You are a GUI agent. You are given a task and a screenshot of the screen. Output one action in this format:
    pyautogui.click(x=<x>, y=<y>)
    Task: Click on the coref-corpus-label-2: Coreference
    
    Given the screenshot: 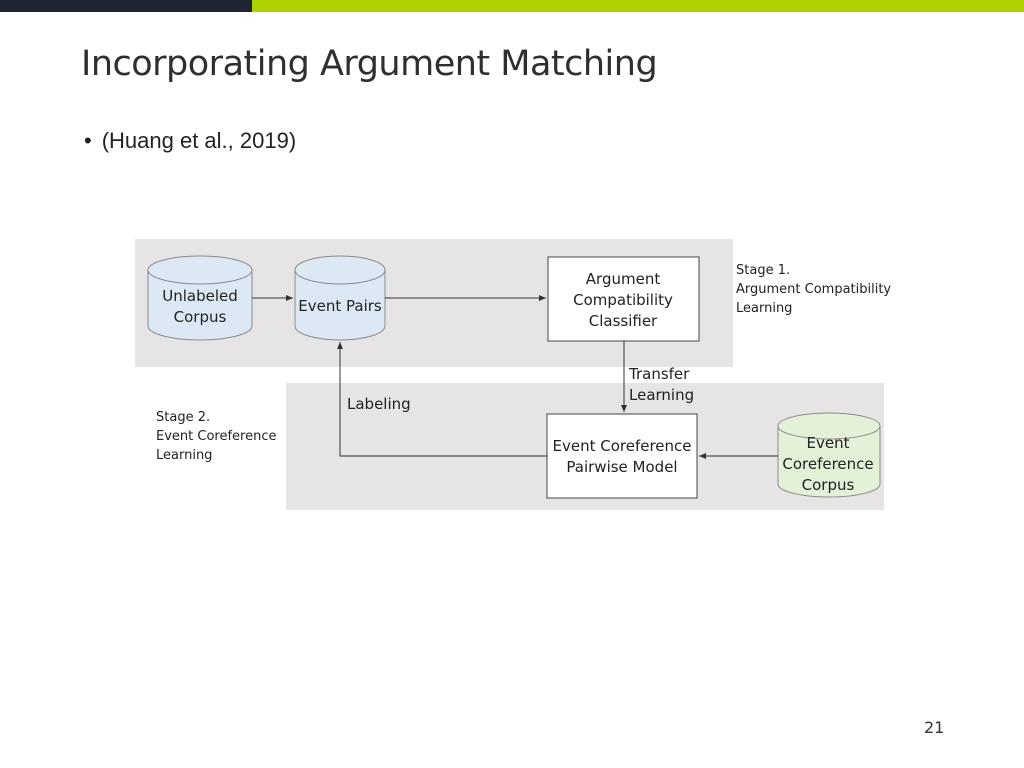 What is the action you would take?
    pyautogui.click(x=827, y=464)
    